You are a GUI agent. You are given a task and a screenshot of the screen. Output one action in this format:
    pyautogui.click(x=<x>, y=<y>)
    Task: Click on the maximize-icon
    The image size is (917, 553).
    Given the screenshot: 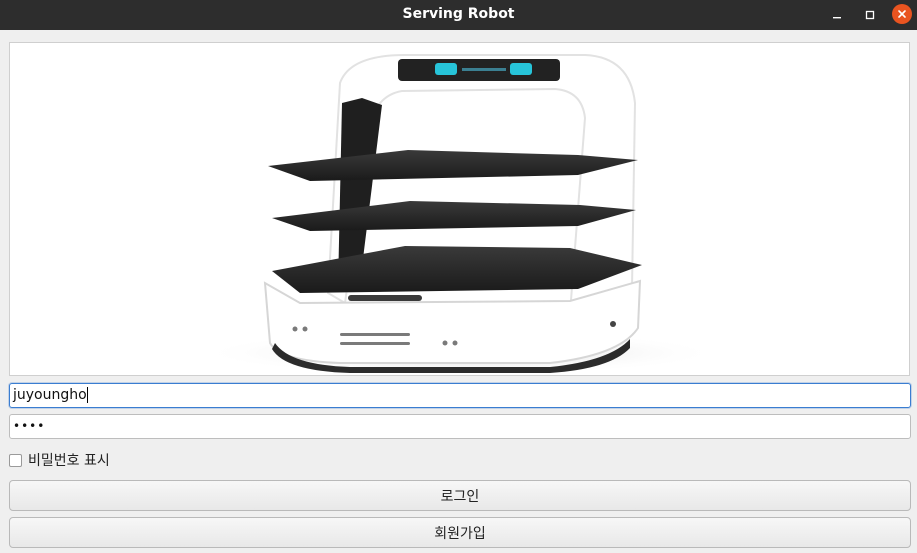 What is the action you would take?
    pyautogui.click(x=870, y=15)
    